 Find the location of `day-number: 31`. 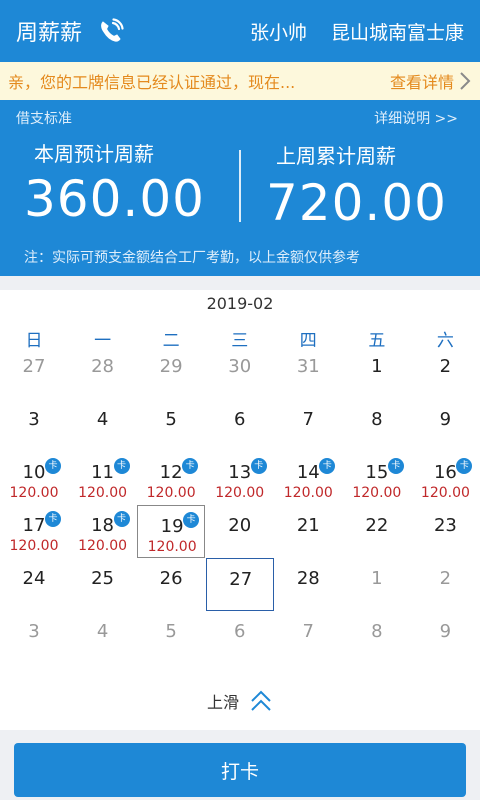

day-number: 31 is located at coordinates (308, 366).